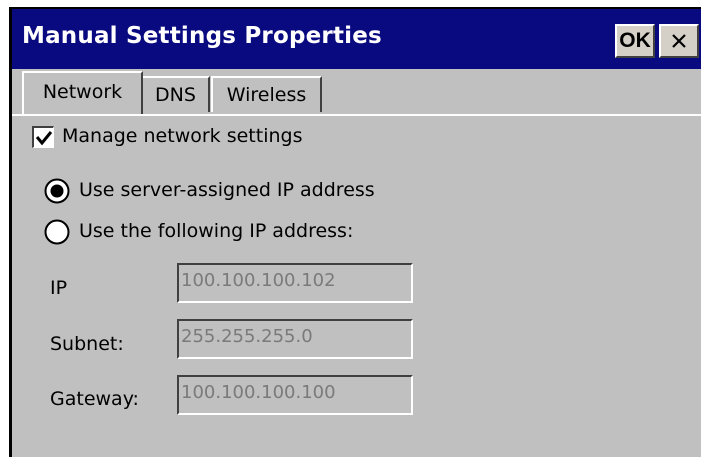  I want to click on close-button, so click(679, 41).